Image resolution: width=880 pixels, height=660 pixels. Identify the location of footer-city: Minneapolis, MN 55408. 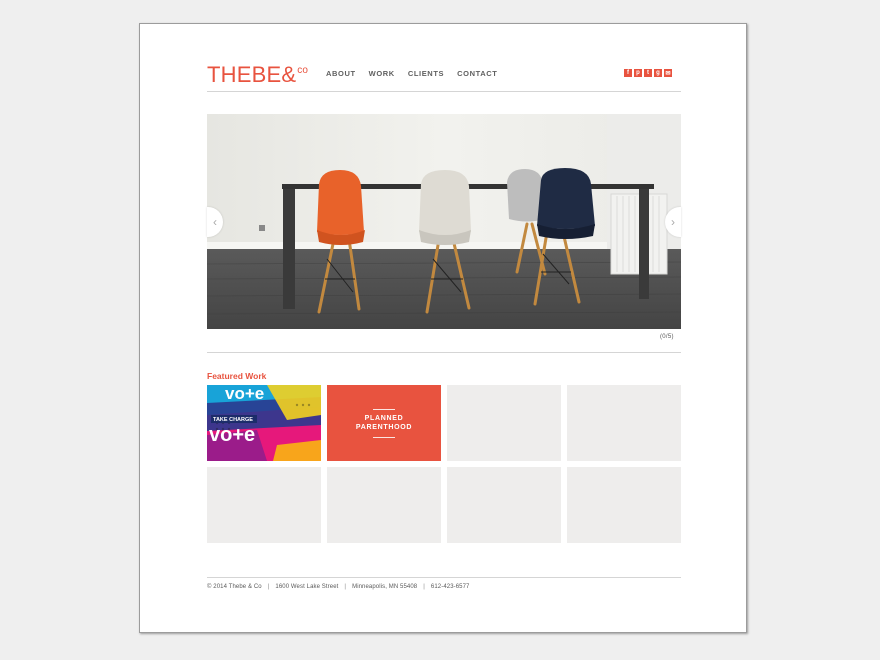
(385, 587).